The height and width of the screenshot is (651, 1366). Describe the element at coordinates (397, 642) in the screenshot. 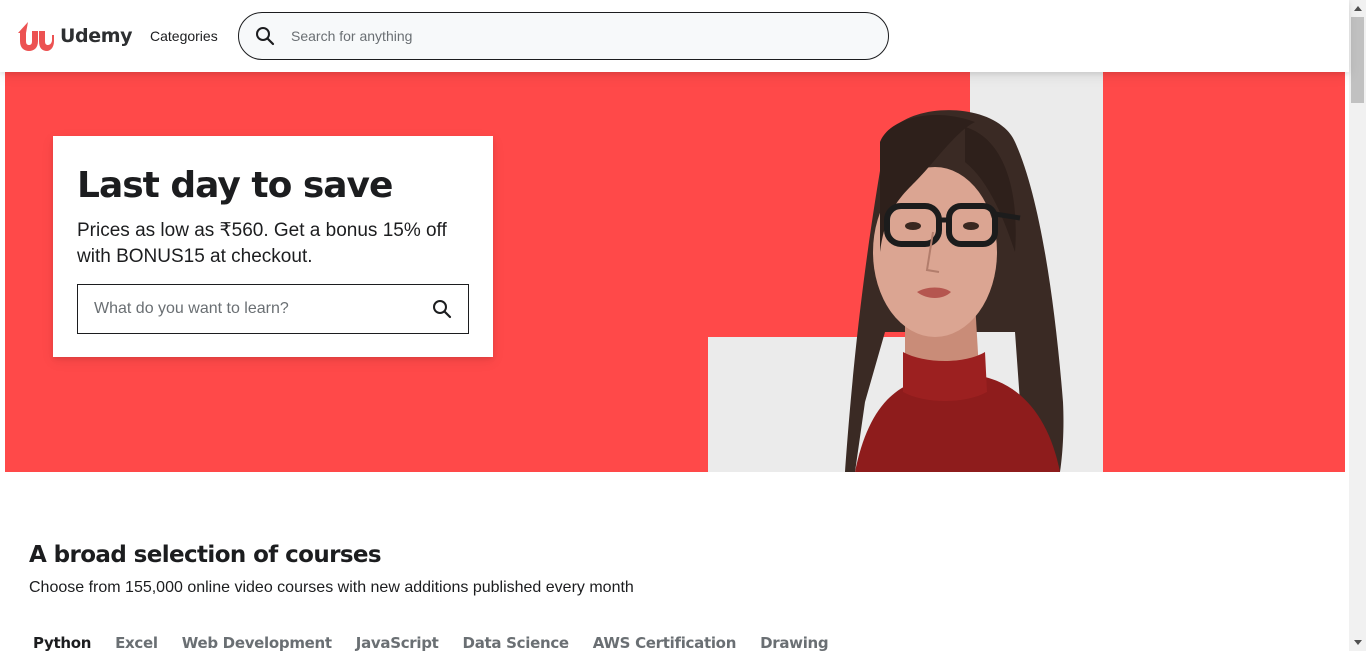

I see `tab-javascript: JavaScript` at that location.